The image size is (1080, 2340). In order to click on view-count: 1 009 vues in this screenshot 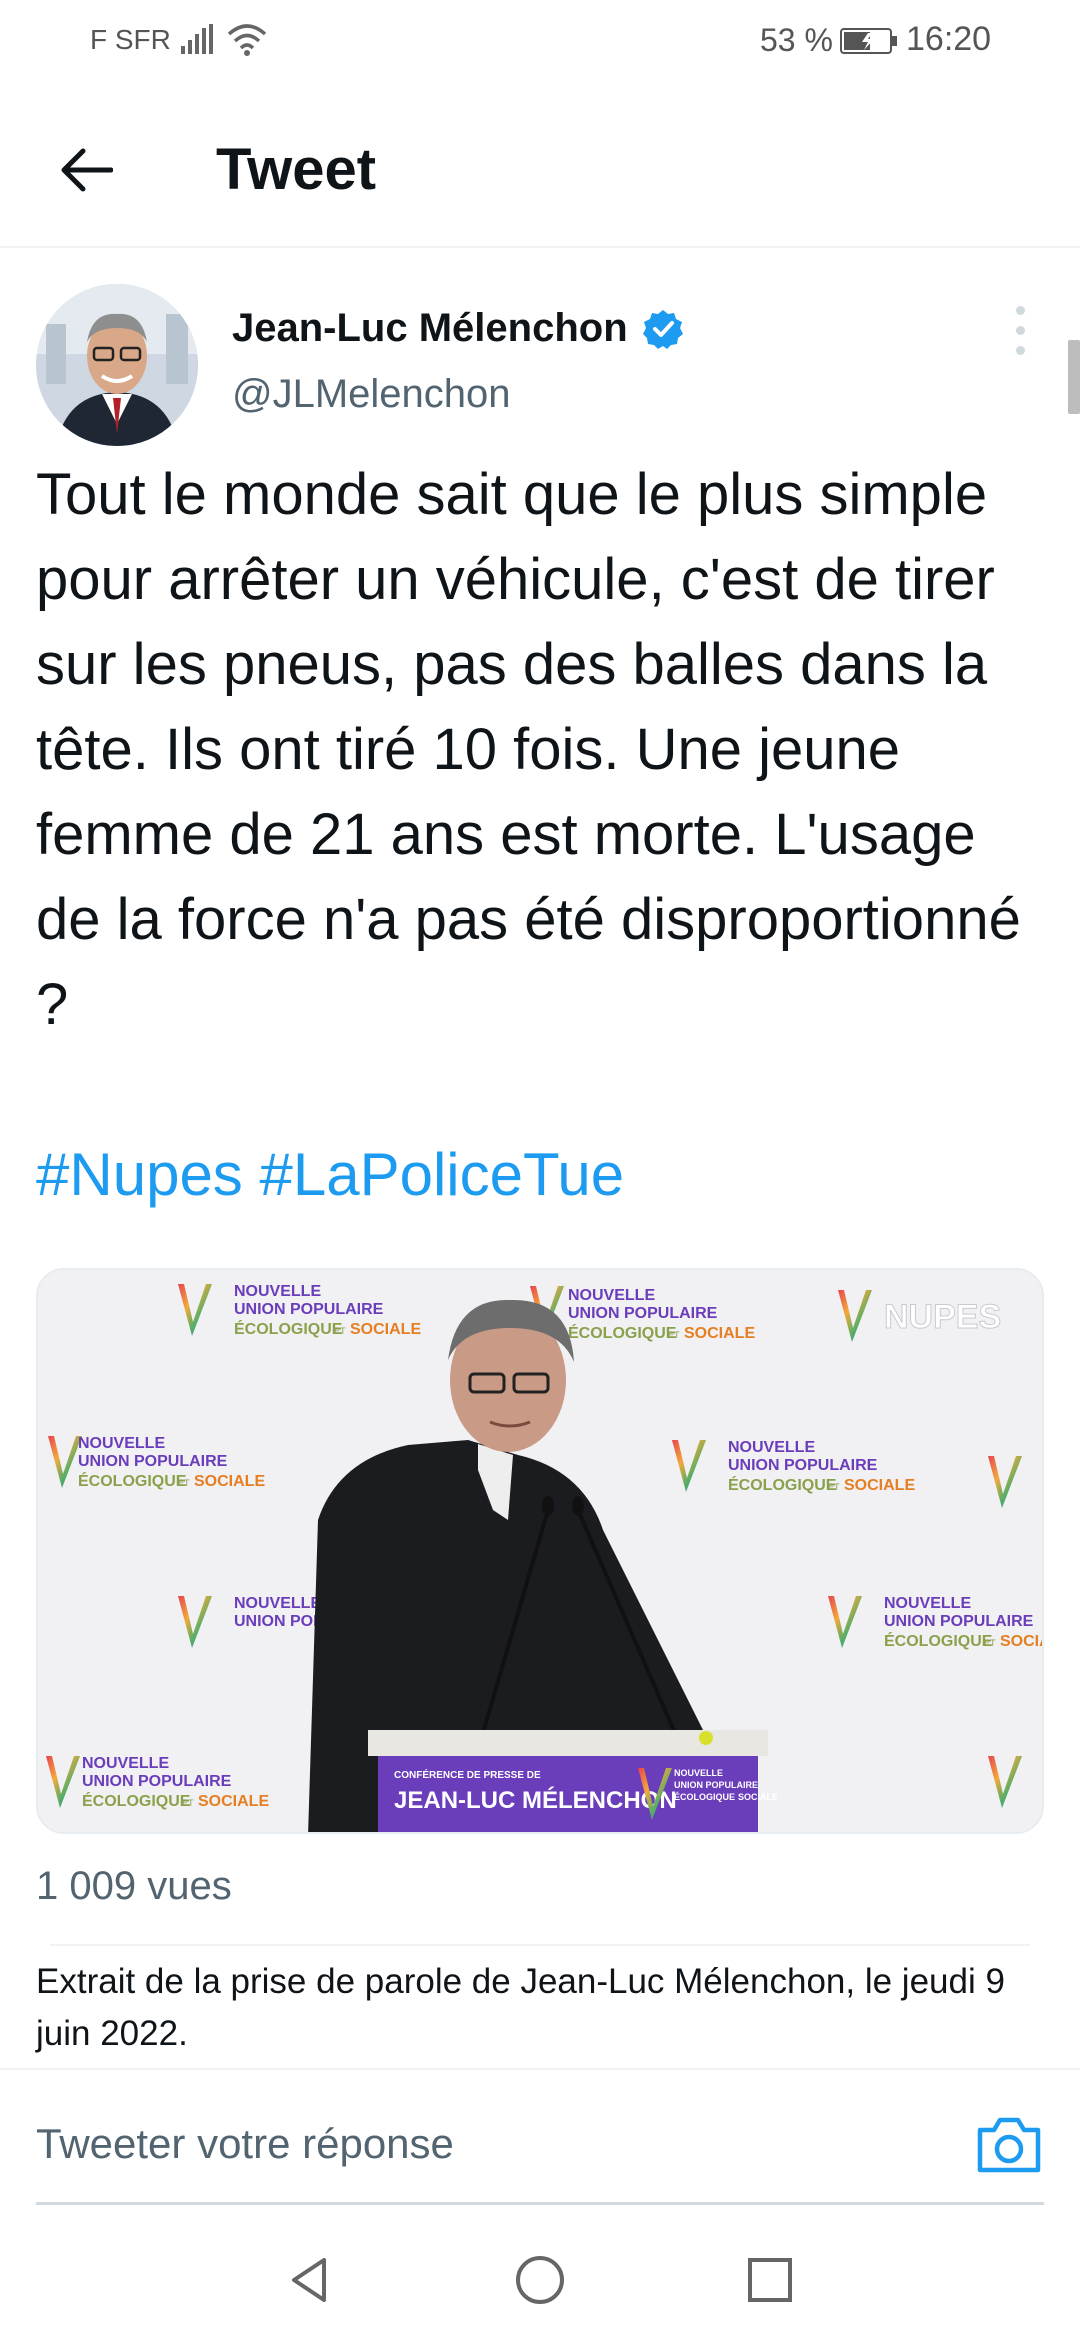, I will do `click(134, 1886)`.